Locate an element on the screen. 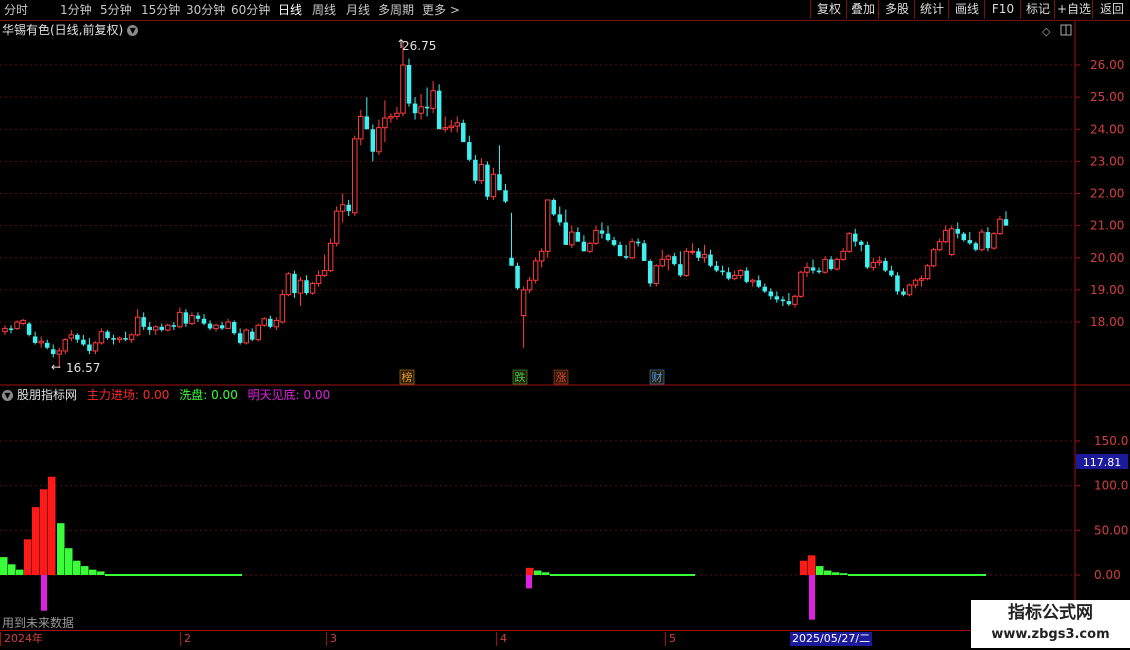 The image size is (1130, 650). chevron-down-icon: ▼ is located at coordinates (133, 30).